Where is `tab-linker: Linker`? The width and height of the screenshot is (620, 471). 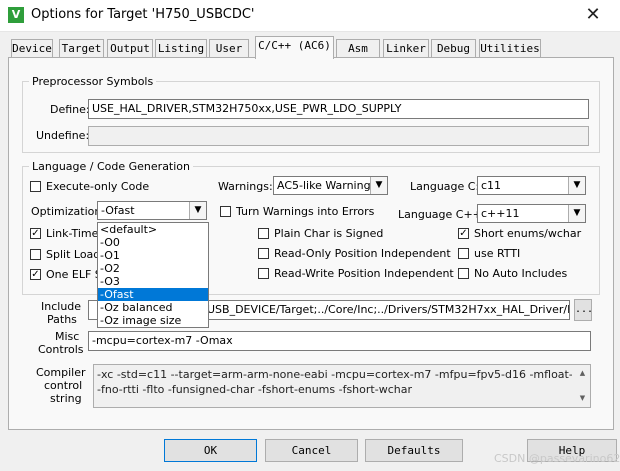
tab-linker: Linker is located at coordinates (406, 48).